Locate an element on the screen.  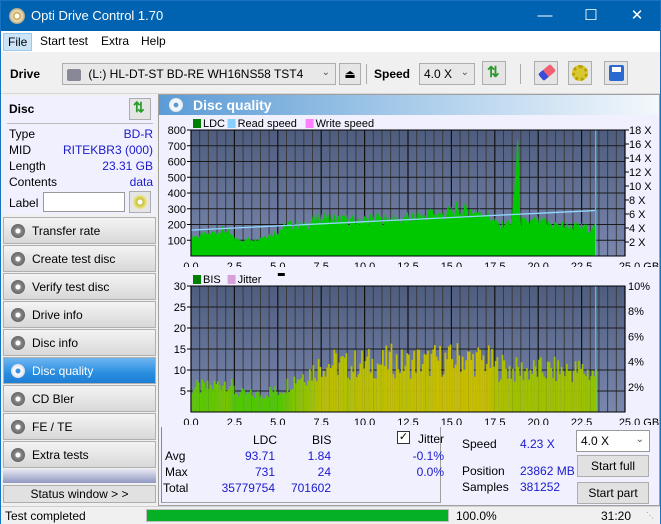
speed-stat-label: Speed is located at coordinates (479, 444).